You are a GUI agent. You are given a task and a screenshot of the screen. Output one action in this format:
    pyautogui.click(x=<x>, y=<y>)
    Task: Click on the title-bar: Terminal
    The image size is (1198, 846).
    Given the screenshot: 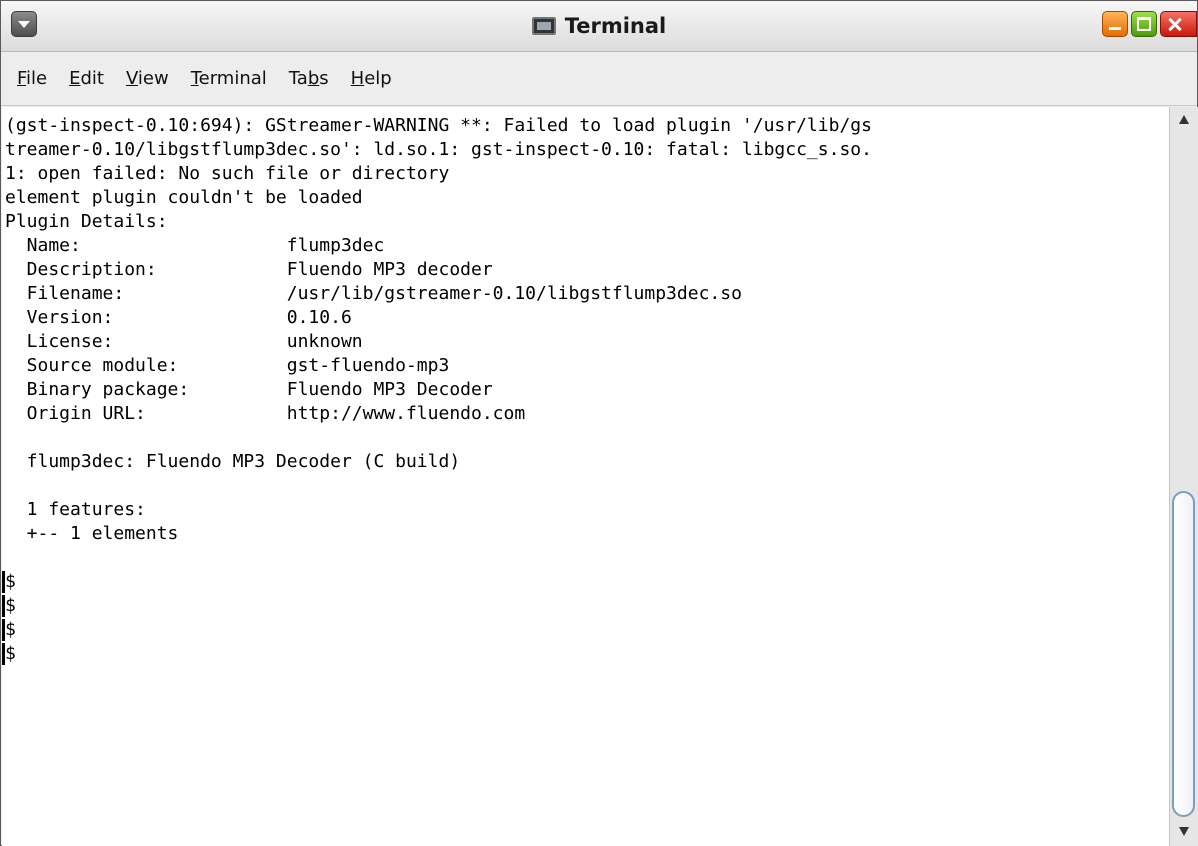 What is the action you would take?
    pyautogui.click(x=599, y=26)
    